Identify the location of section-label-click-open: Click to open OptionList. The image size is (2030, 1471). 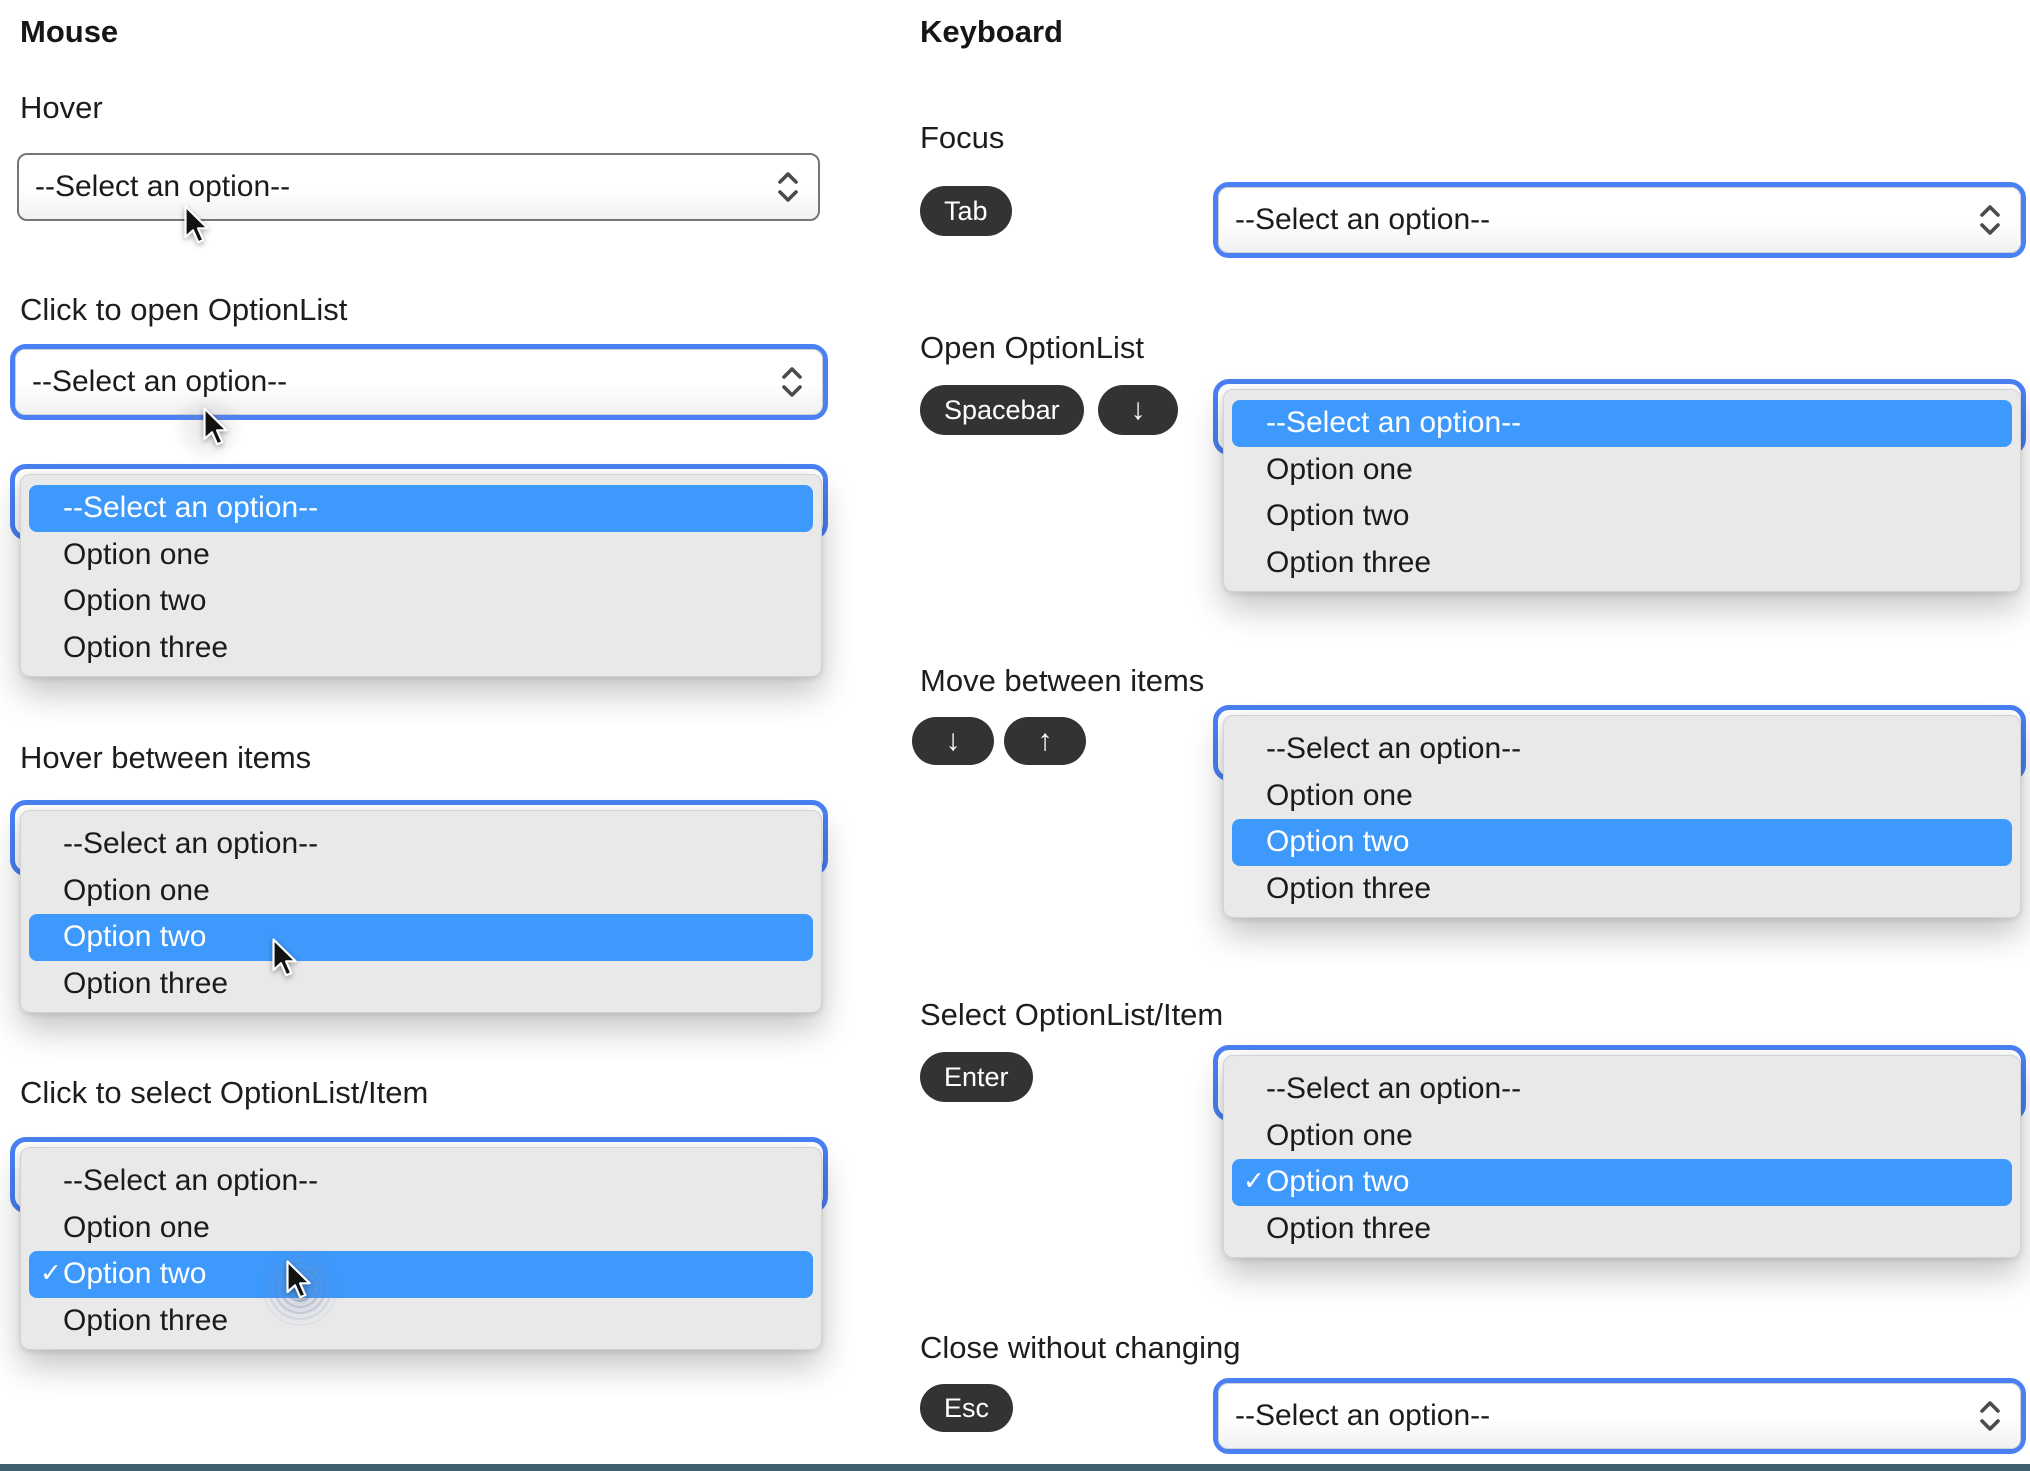
(184, 309).